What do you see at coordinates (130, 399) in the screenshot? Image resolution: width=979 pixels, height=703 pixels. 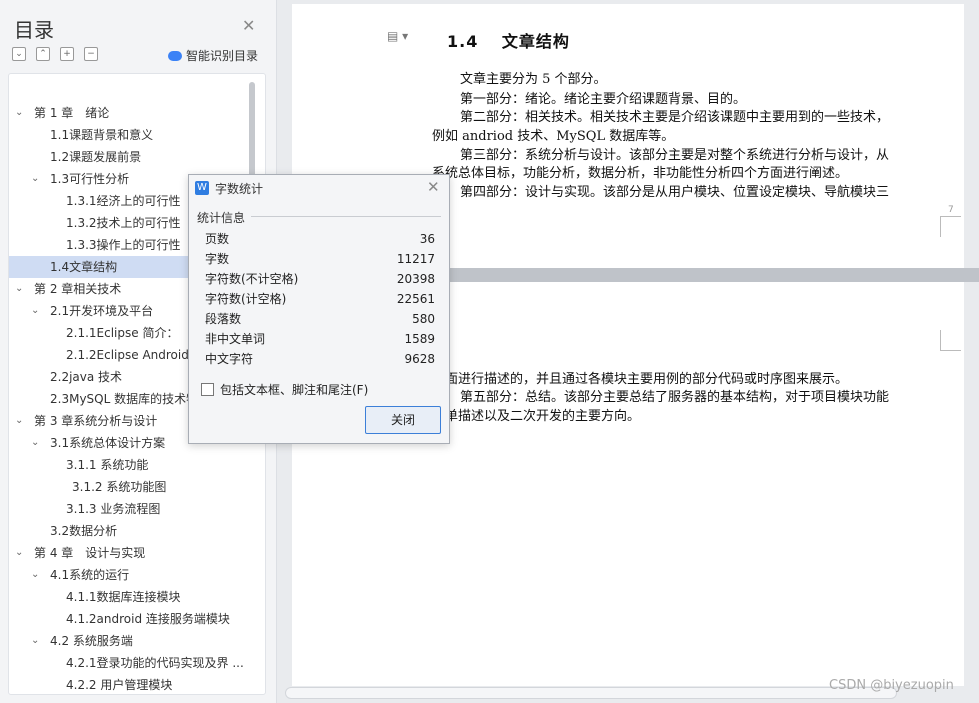 I see `toc-item-label: 2.3MySQL 数据库的技术特点` at bounding box center [130, 399].